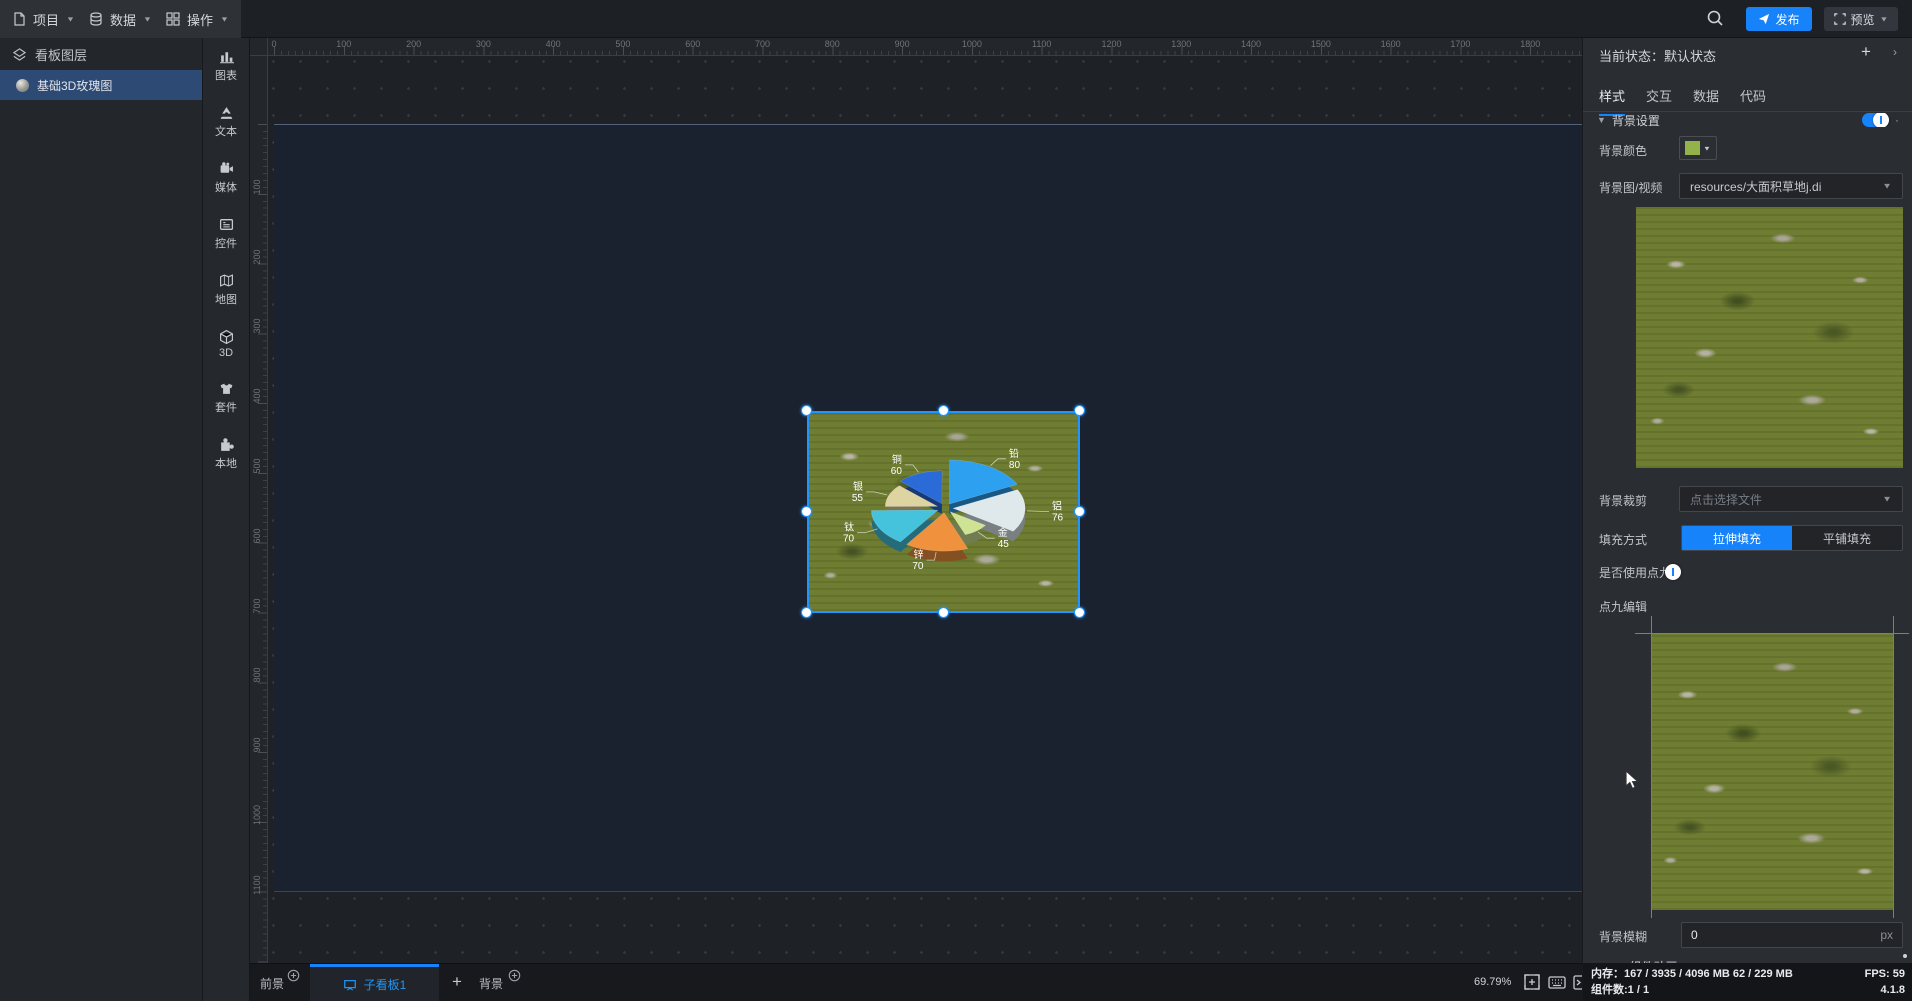 The height and width of the screenshot is (1001, 1912). What do you see at coordinates (1847, 538) in the screenshot?
I see `fill-tile-option: 平铺填充` at bounding box center [1847, 538].